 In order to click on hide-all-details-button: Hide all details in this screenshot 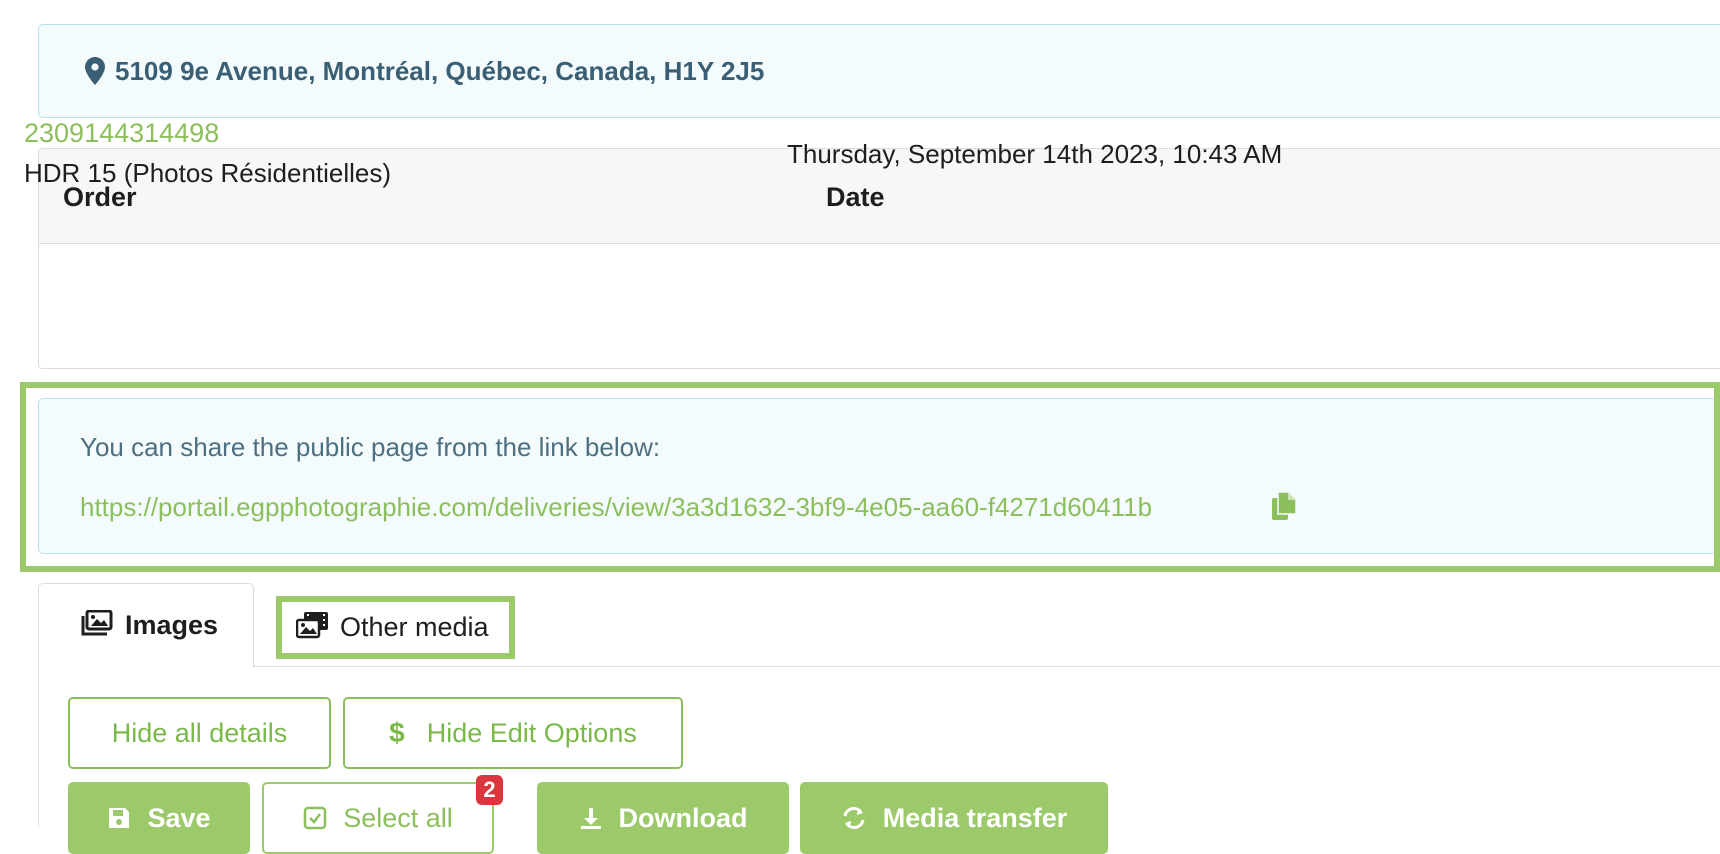, I will do `click(199, 733)`.